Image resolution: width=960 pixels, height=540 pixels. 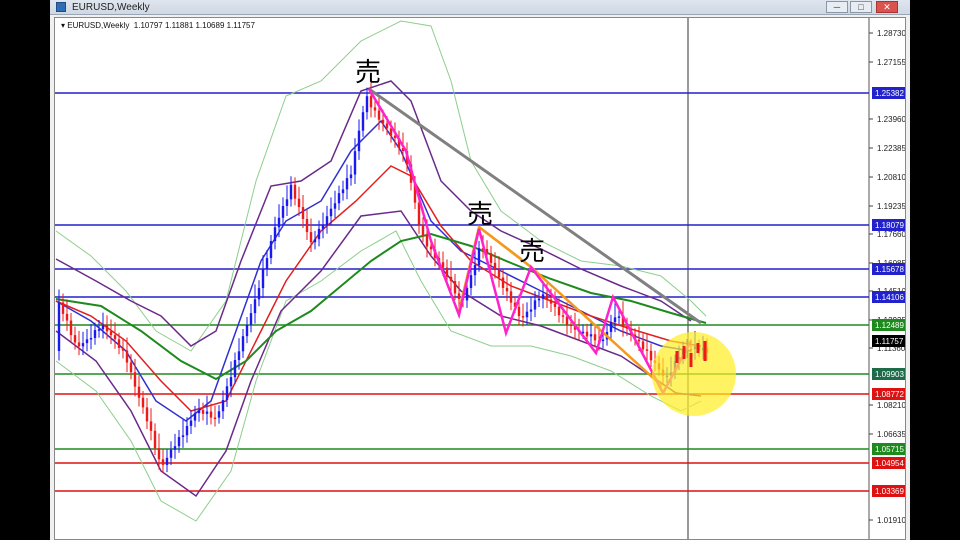 I want to click on minimize-button: ─, so click(x=837, y=7).